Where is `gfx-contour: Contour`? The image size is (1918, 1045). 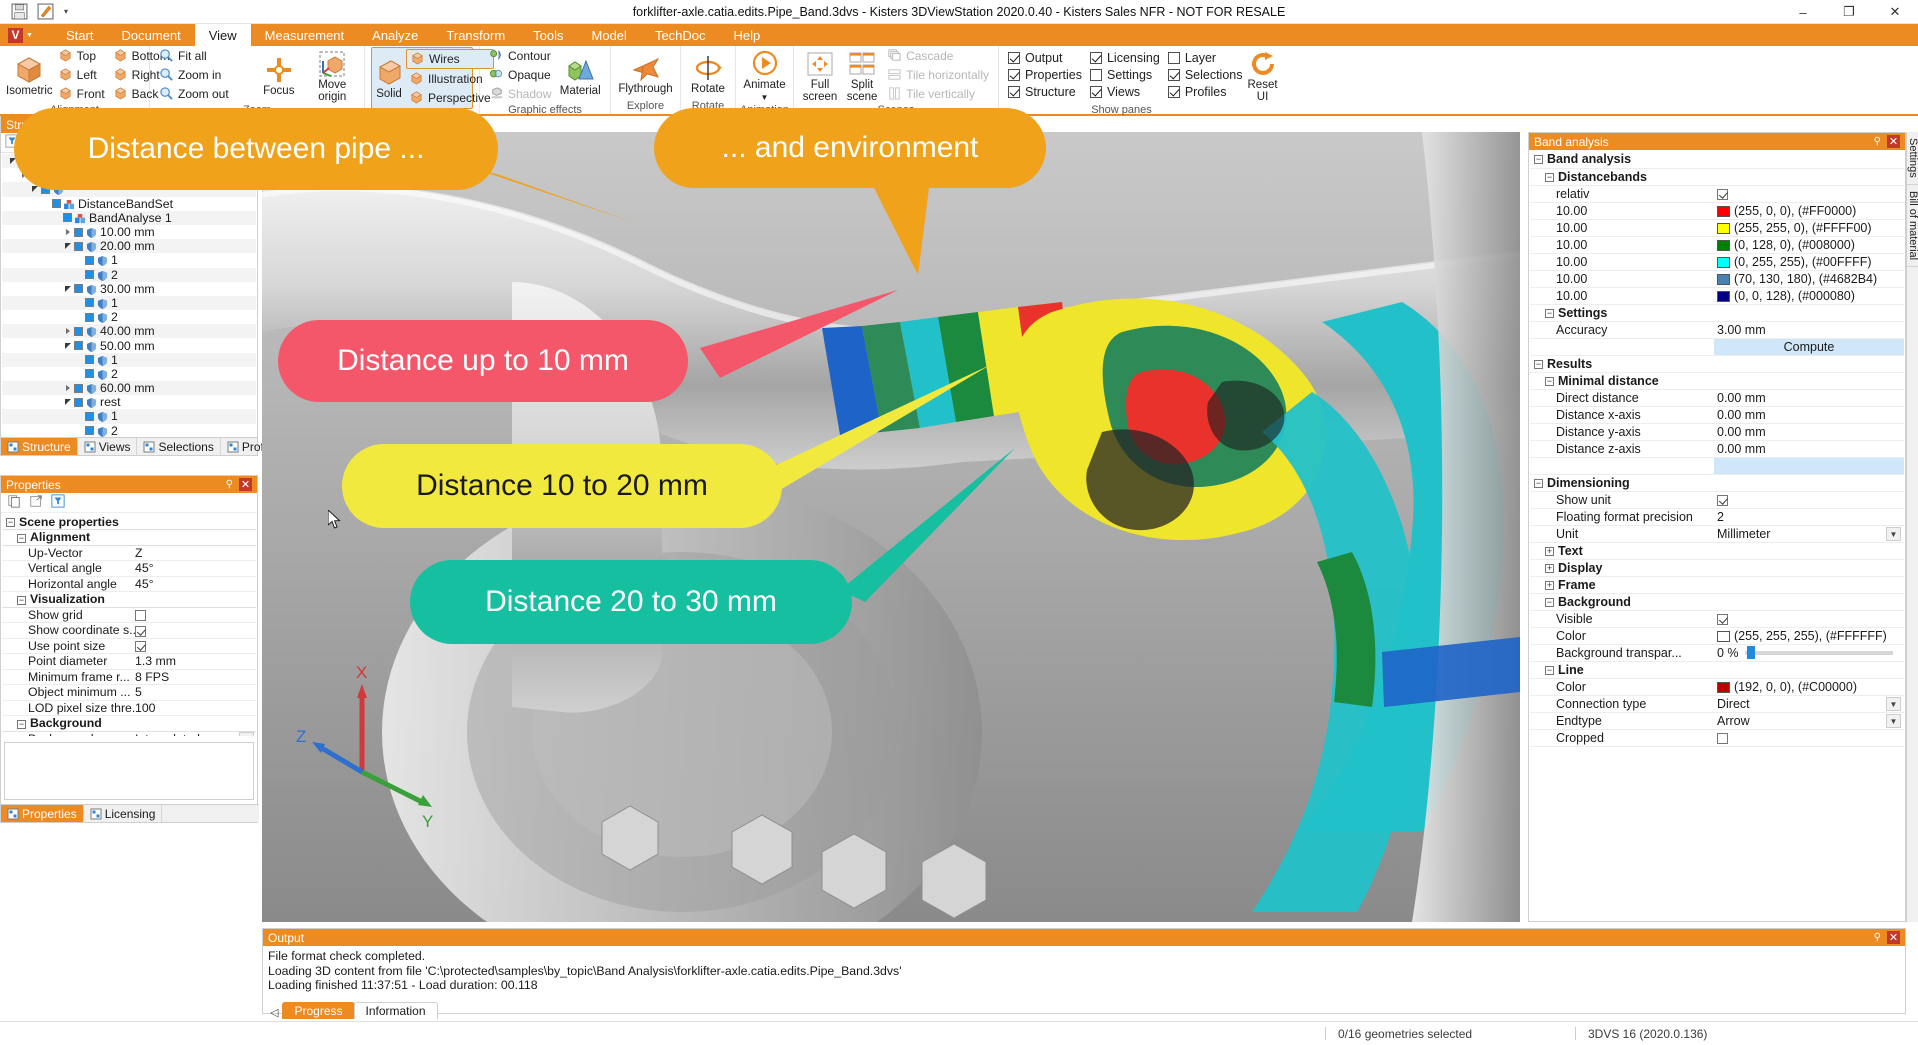
gfx-contour: Contour is located at coordinates (520, 56).